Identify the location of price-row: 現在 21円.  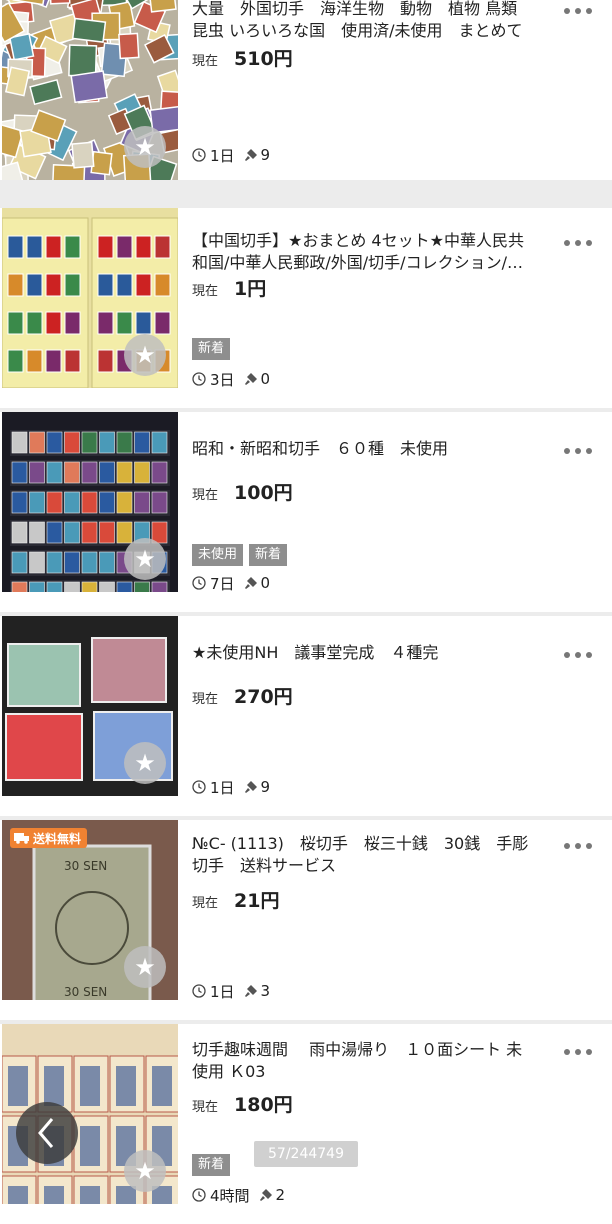
(235, 899).